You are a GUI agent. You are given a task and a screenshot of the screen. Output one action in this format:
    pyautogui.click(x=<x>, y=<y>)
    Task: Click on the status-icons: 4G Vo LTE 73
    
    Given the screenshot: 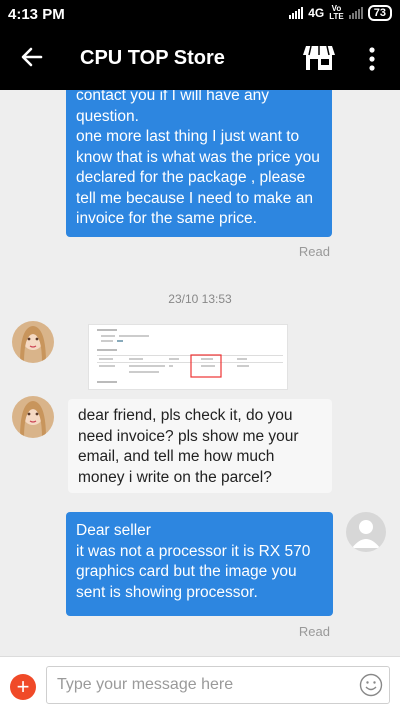 What is the action you would take?
    pyautogui.click(x=340, y=13)
    